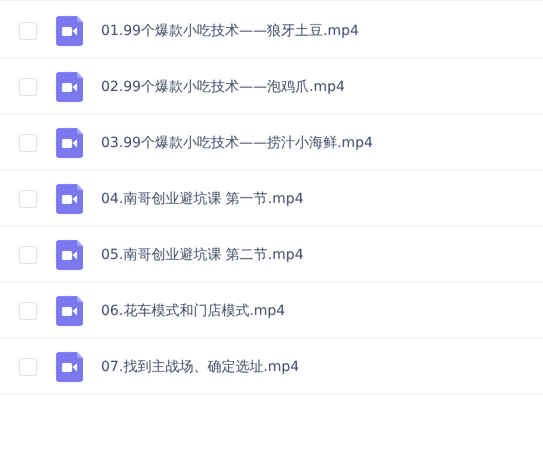 This screenshot has width=543, height=470. Describe the element at coordinates (202, 199) in the screenshot. I see `file-name: 04.南哥创业避坑课 第一节.mp4` at that location.